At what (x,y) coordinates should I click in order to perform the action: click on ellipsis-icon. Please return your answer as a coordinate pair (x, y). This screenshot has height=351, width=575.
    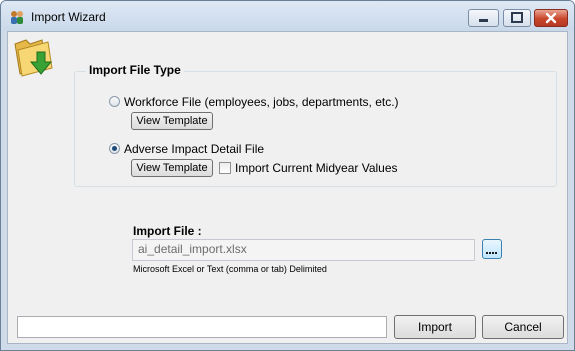
    Looking at the image, I should click on (491, 253).